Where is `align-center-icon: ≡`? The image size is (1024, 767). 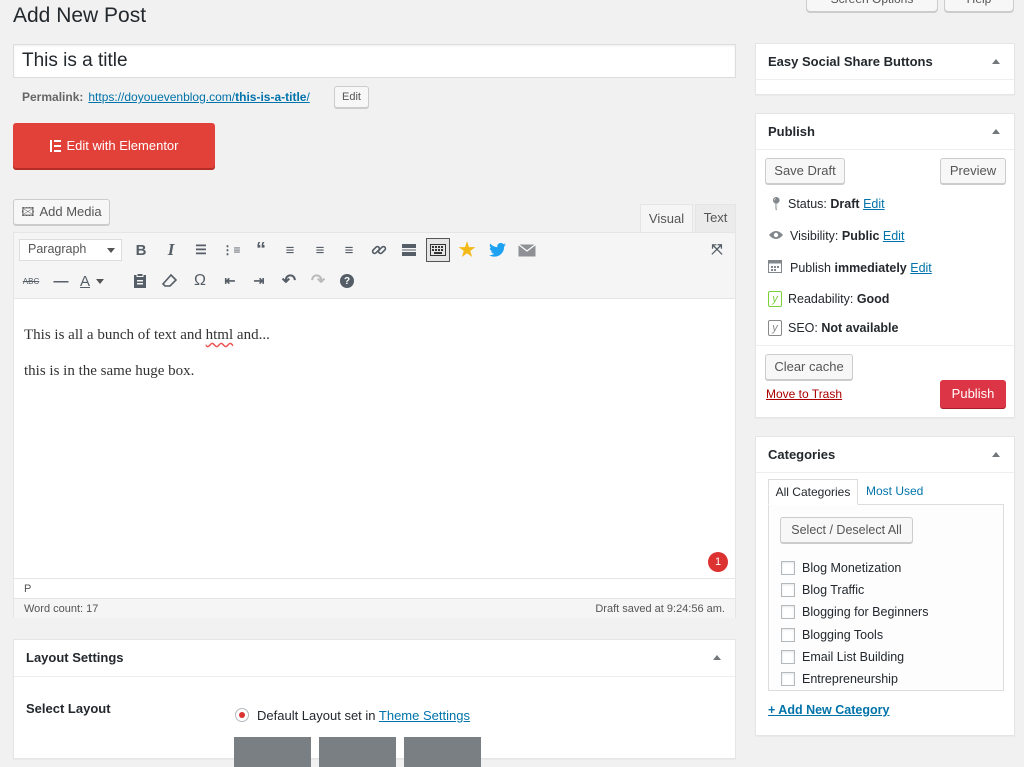
align-center-icon: ≡ is located at coordinates (320, 250).